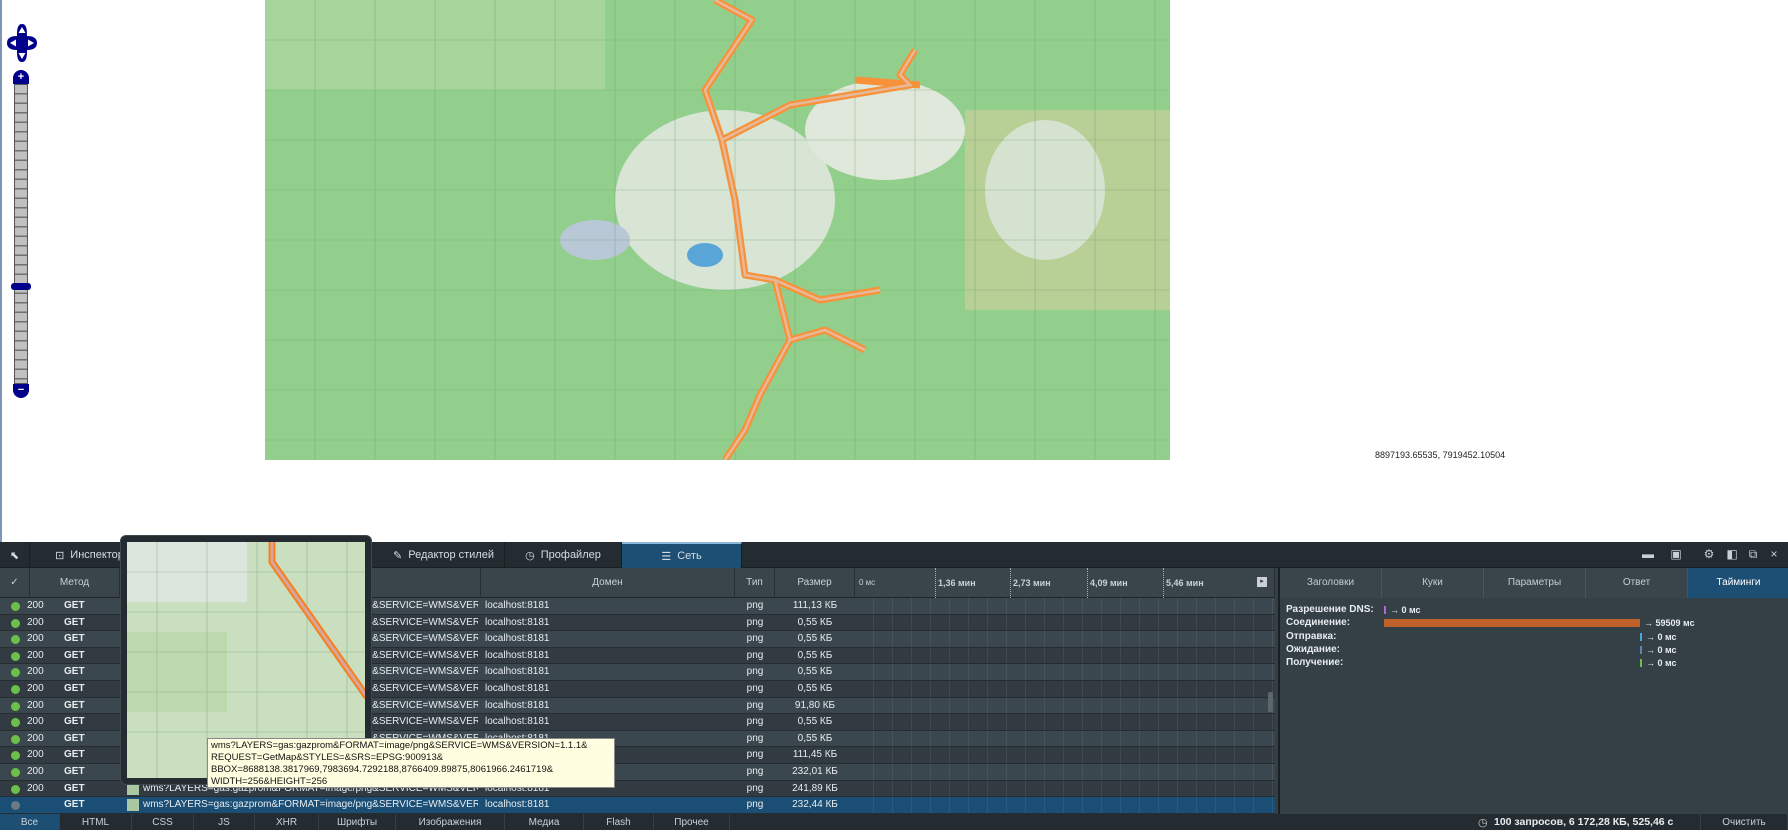  What do you see at coordinates (607, 583) in the screenshot?
I see `col-domain: Домен` at bounding box center [607, 583].